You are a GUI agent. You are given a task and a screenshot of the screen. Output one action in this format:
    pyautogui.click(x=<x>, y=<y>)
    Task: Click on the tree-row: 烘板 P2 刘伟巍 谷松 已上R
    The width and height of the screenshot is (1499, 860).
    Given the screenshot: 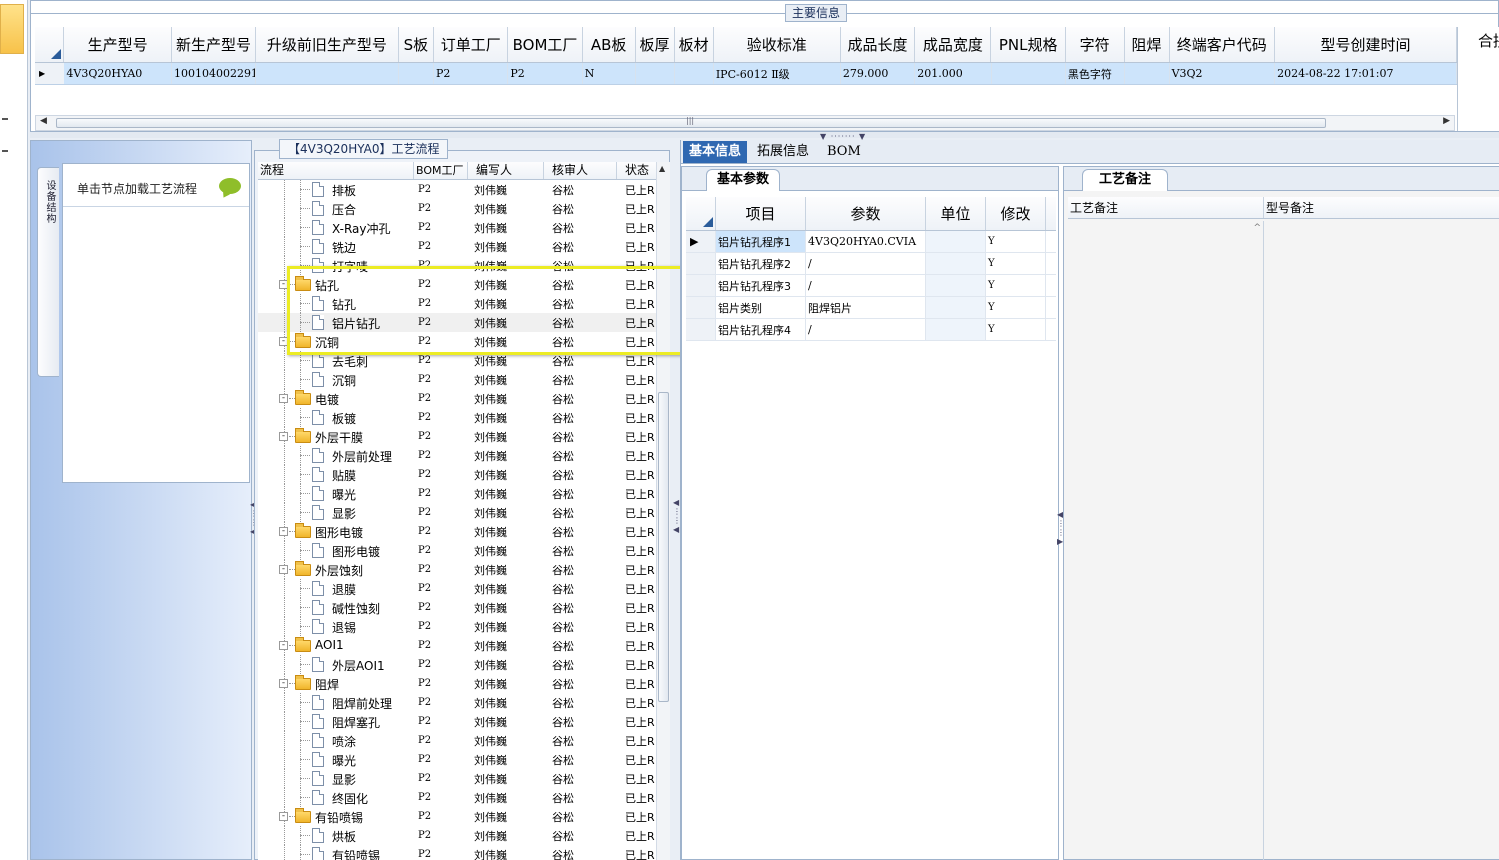 What is the action you would take?
    pyautogui.click(x=457, y=835)
    